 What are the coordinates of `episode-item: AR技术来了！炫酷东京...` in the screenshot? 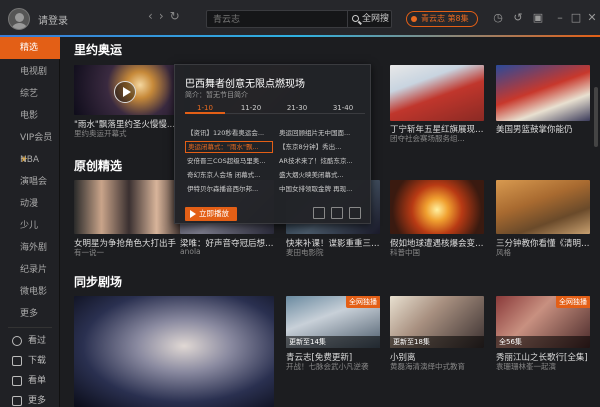 It's located at (321, 161).